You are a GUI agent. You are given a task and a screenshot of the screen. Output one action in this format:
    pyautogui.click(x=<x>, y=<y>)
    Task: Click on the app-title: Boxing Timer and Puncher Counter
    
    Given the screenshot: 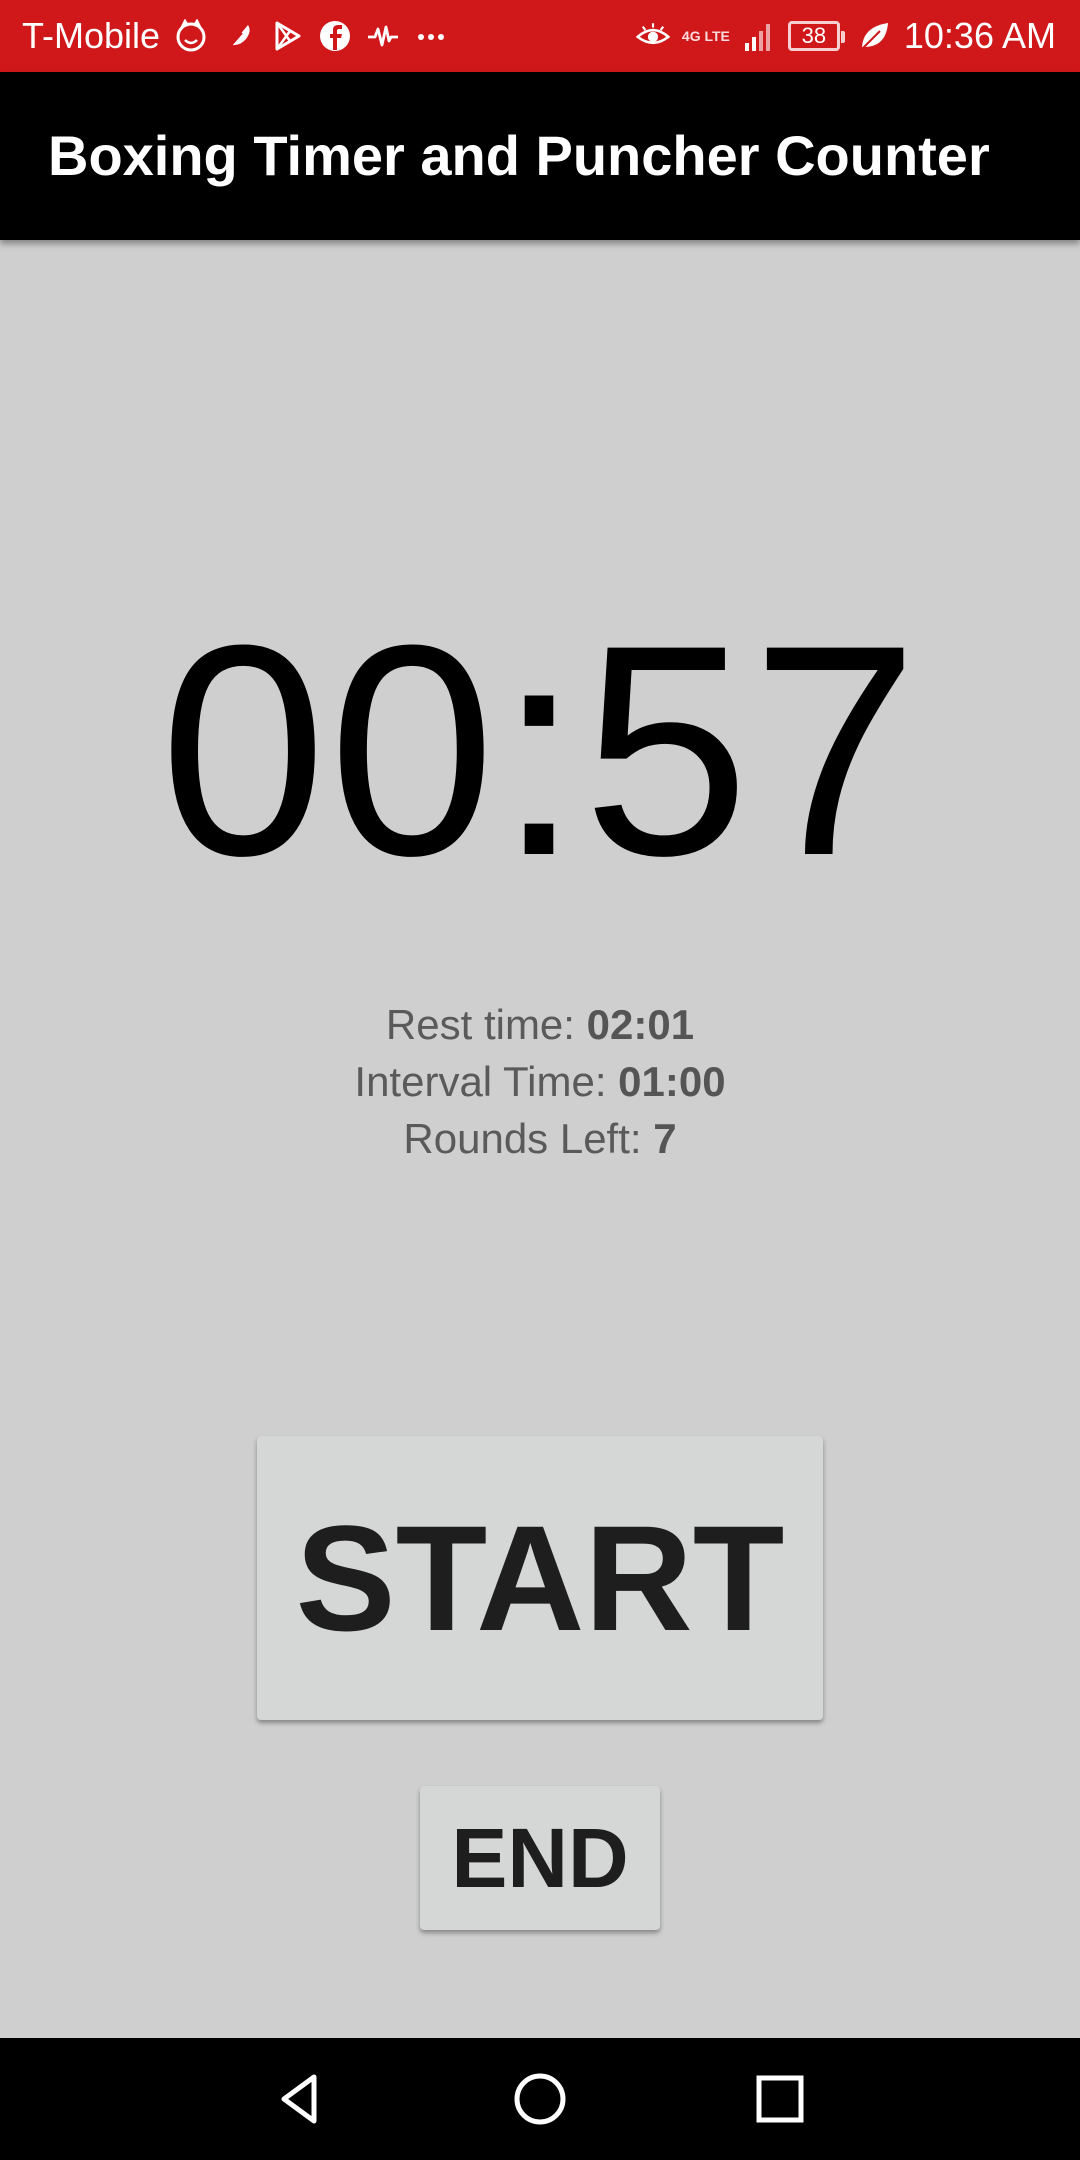 What is the action you would take?
    pyautogui.click(x=519, y=155)
    